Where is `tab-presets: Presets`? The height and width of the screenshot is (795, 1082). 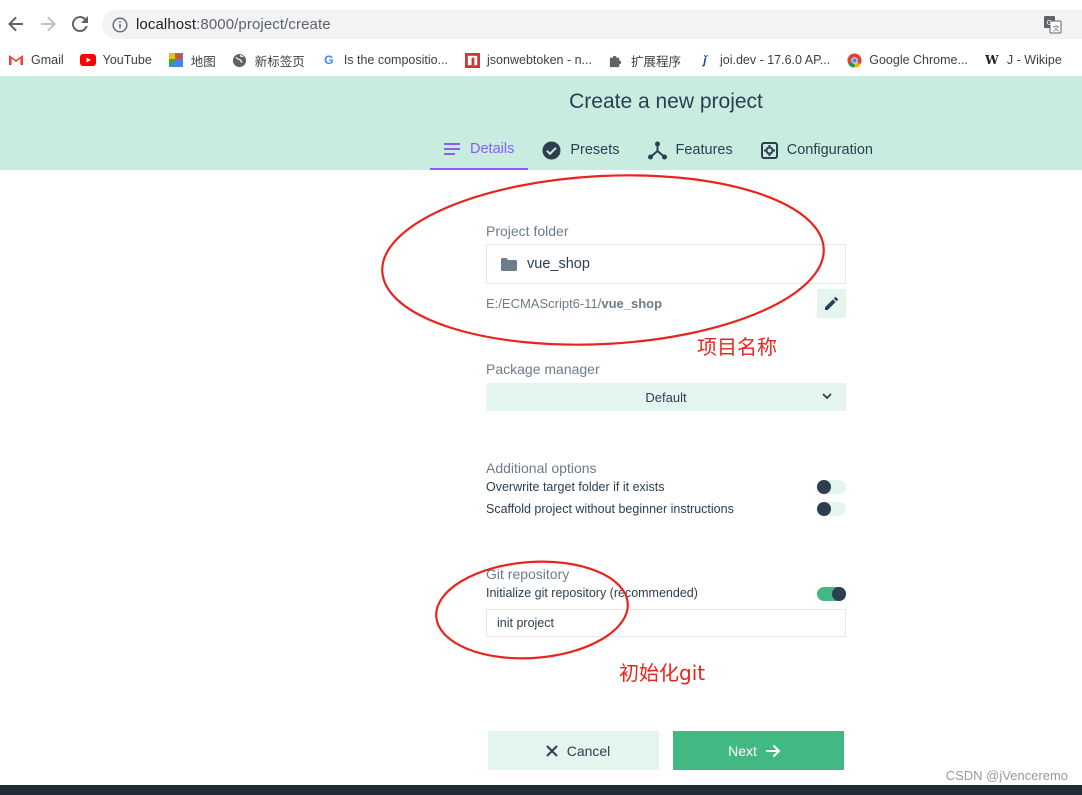 tab-presets: Presets is located at coordinates (580, 150).